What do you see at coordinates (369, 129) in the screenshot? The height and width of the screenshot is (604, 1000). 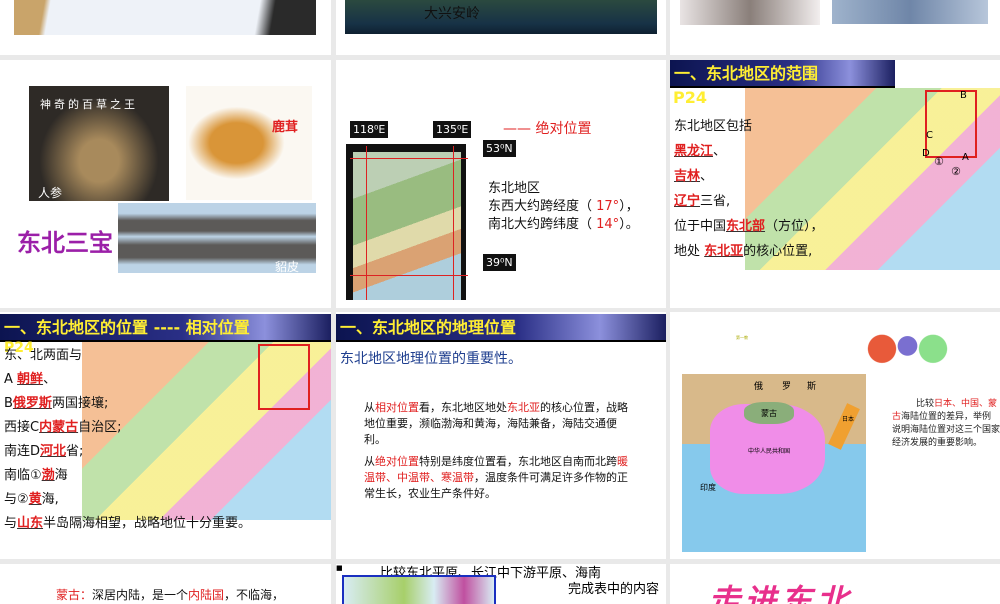 I see `longitude-label: 118⁰E` at bounding box center [369, 129].